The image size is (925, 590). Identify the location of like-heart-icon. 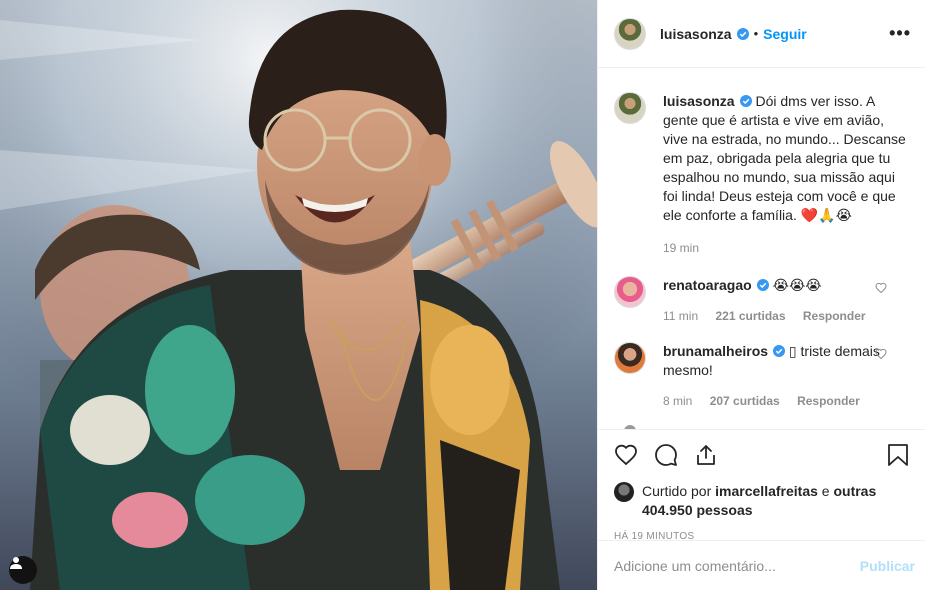
(626, 455).